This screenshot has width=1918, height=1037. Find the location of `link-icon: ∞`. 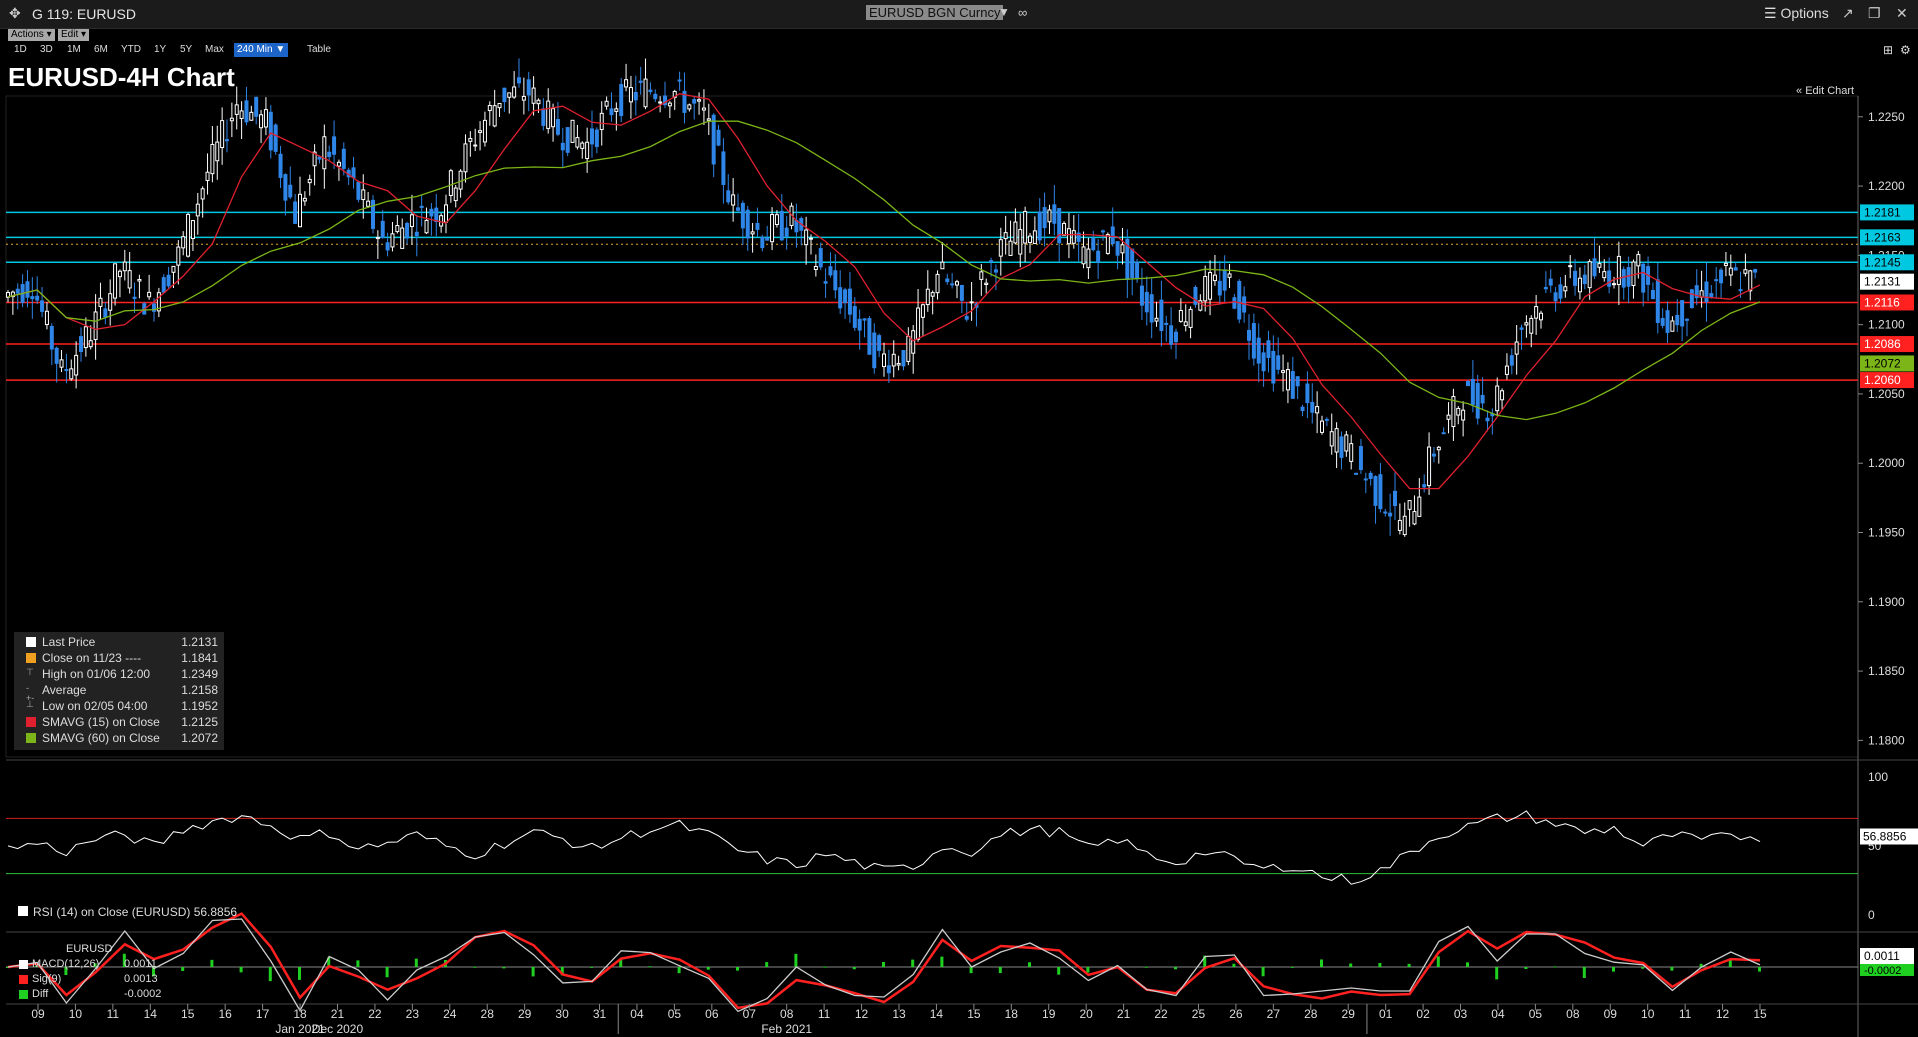

link-icon: ∞ is located at coordinates (1022, 12).